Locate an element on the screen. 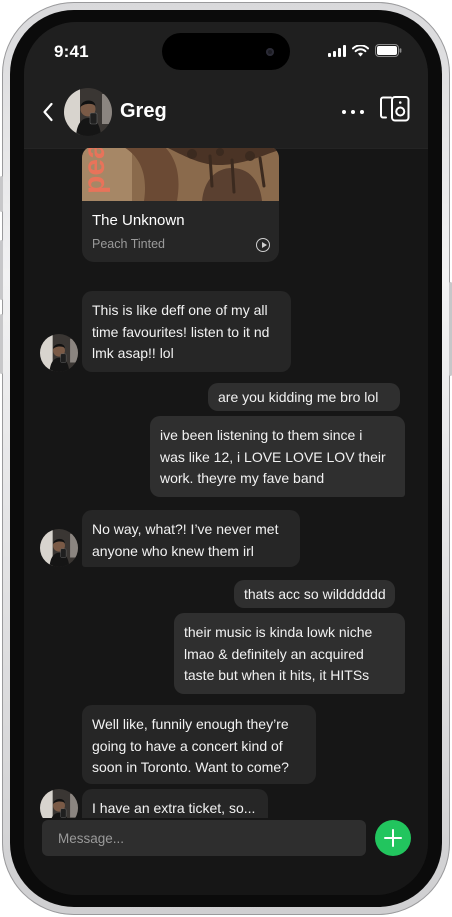 This screenshot has height=917, width=452. message-input is located at coordinates (204, 838).